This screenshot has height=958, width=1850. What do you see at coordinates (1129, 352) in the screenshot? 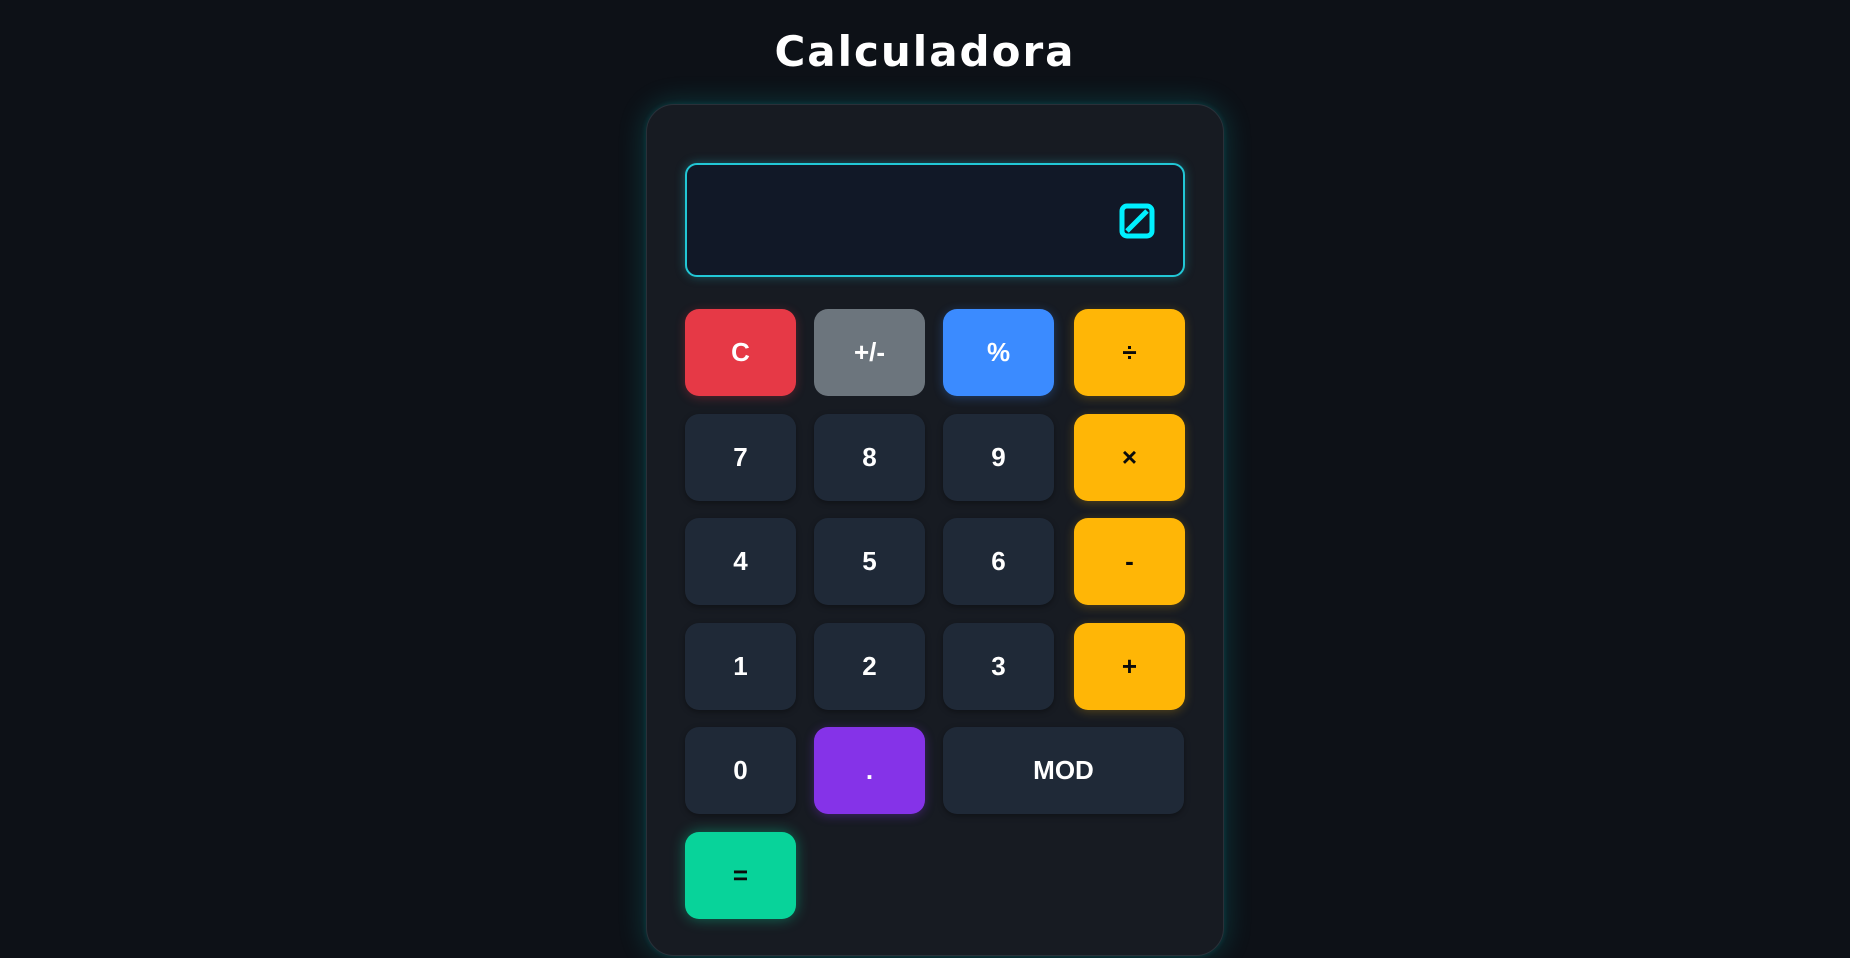
I see `divide-button: ÷` at bounding box center [1129, 352].